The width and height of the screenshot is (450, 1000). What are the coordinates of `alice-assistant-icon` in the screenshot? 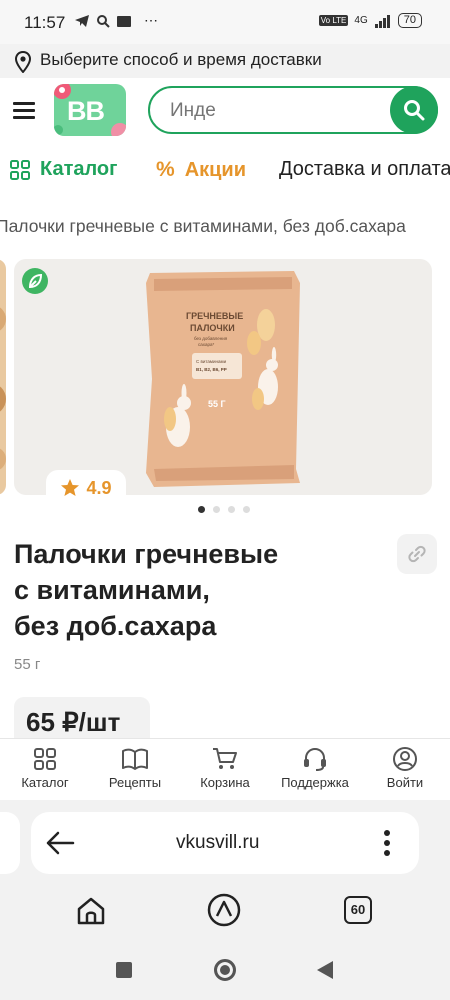 It's located at (224, 910).